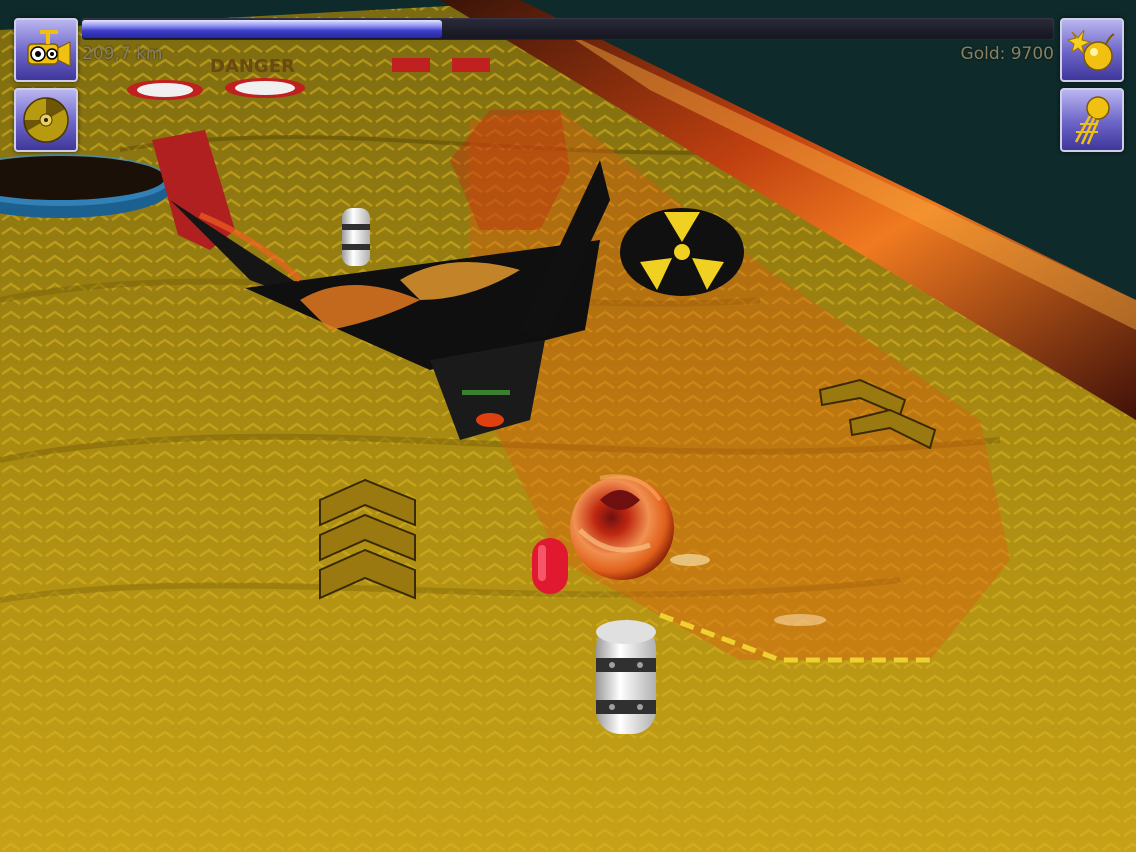  I want to click on gold-counter: Gold: 9700, so click(1007, 54).